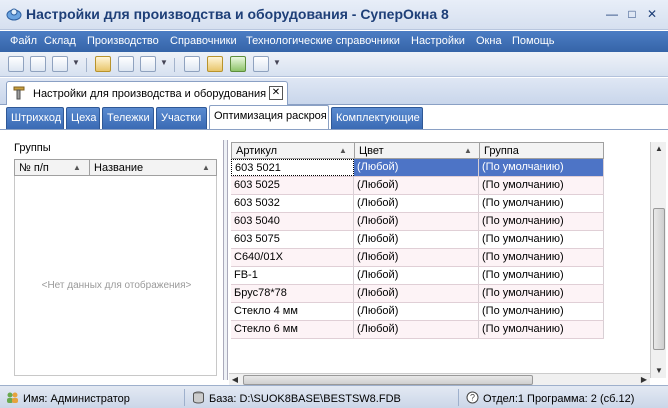 The image size is (668, 408). What do you see at coordinates (164, 62) in the screenshot?
I see `paste-dropdown-icon: ▼` at bounding box center [164, 62].